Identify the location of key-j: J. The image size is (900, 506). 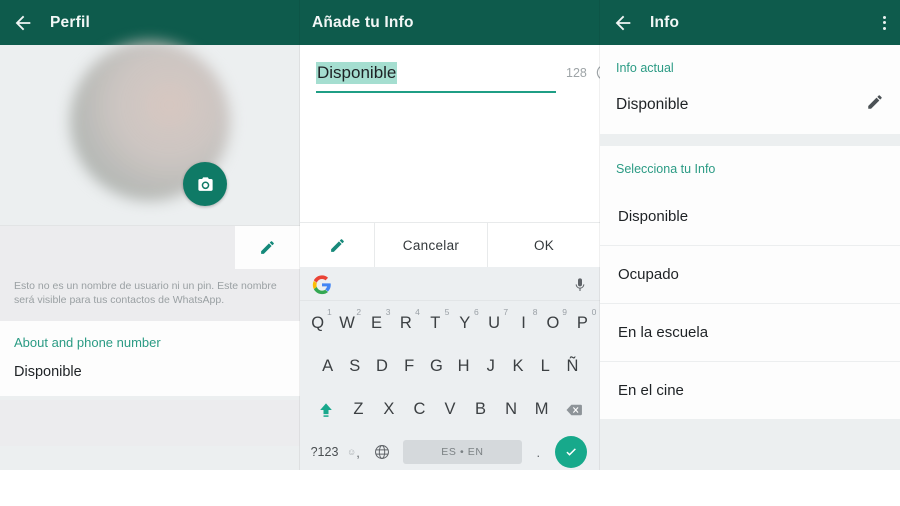
(490, 366).